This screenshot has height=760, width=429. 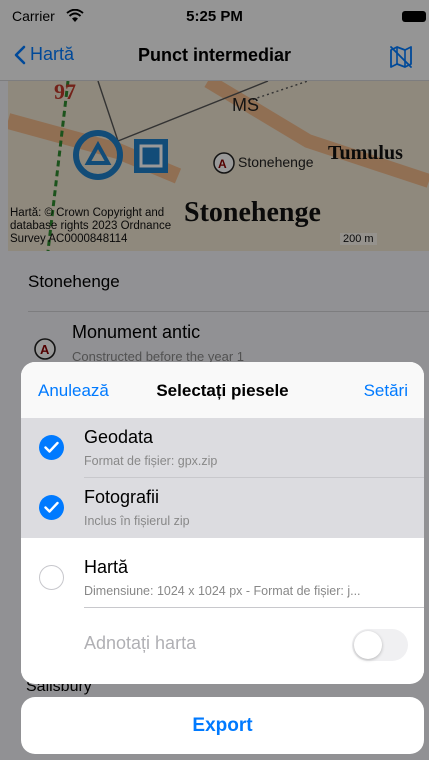 What do you see at coordinates (119, 437) in the screenshot?
I see `option-title: Geodata` at bounding box center [119, 437].